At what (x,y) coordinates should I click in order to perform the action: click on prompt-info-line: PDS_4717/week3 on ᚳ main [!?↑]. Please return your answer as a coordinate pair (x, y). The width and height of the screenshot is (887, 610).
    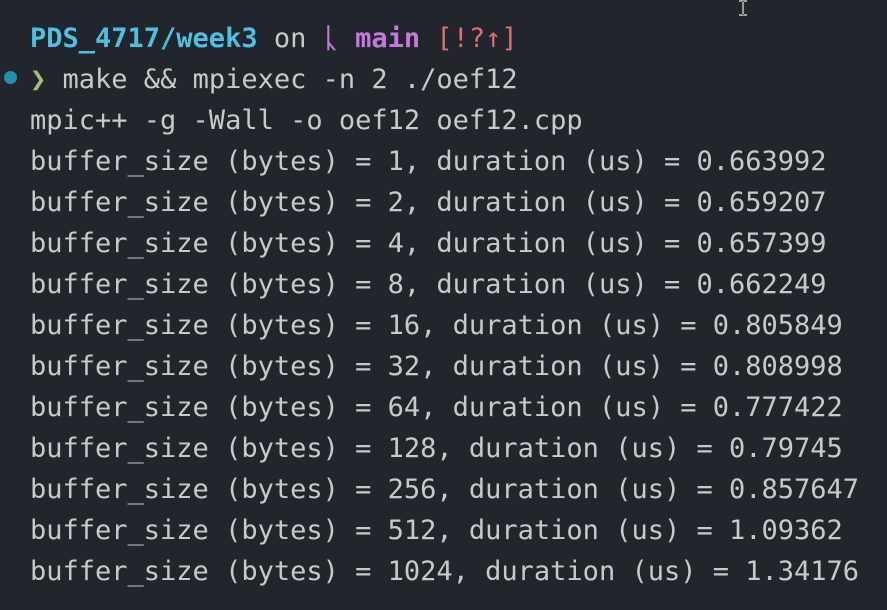
    Looking at the image, I should click on (274, 38).